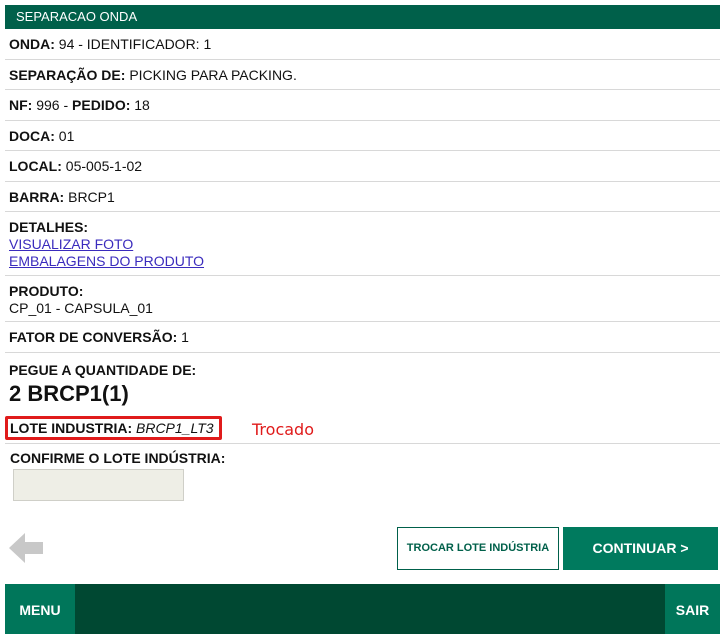  What do you see at coordinates (91, 196) in the screenshot?
I see `barra-value: BRCP1` at bounding box center [91, 196].